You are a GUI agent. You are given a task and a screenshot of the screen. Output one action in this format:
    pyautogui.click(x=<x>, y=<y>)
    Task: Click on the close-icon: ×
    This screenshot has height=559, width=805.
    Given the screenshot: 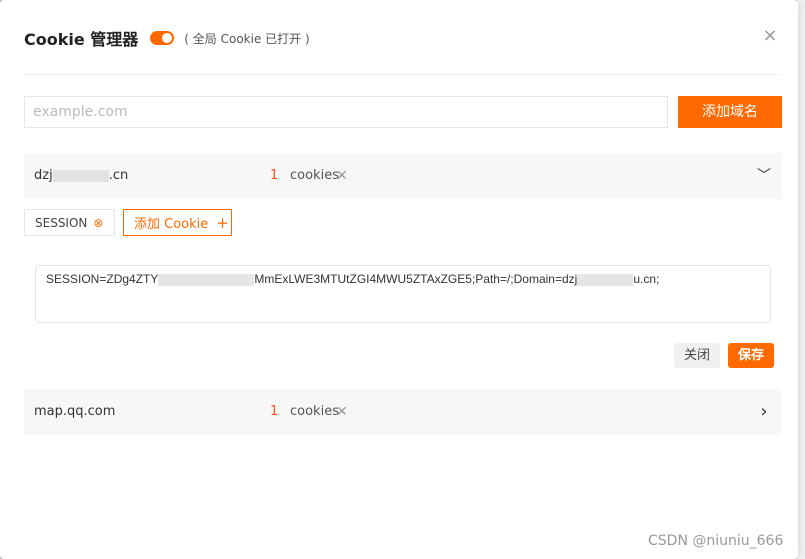 What is the action you would take?
    pyautogui.click(x=770, y=36)
    